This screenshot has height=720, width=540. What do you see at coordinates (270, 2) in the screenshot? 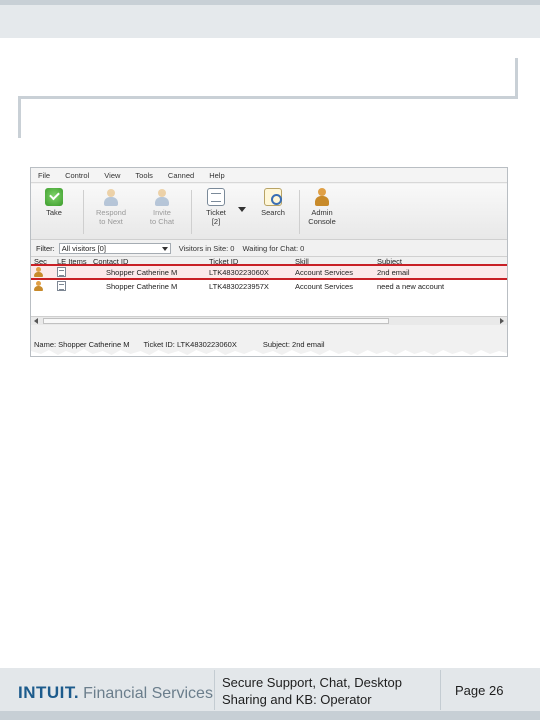
I see `top-header-line` at bounding box center [270, 2].